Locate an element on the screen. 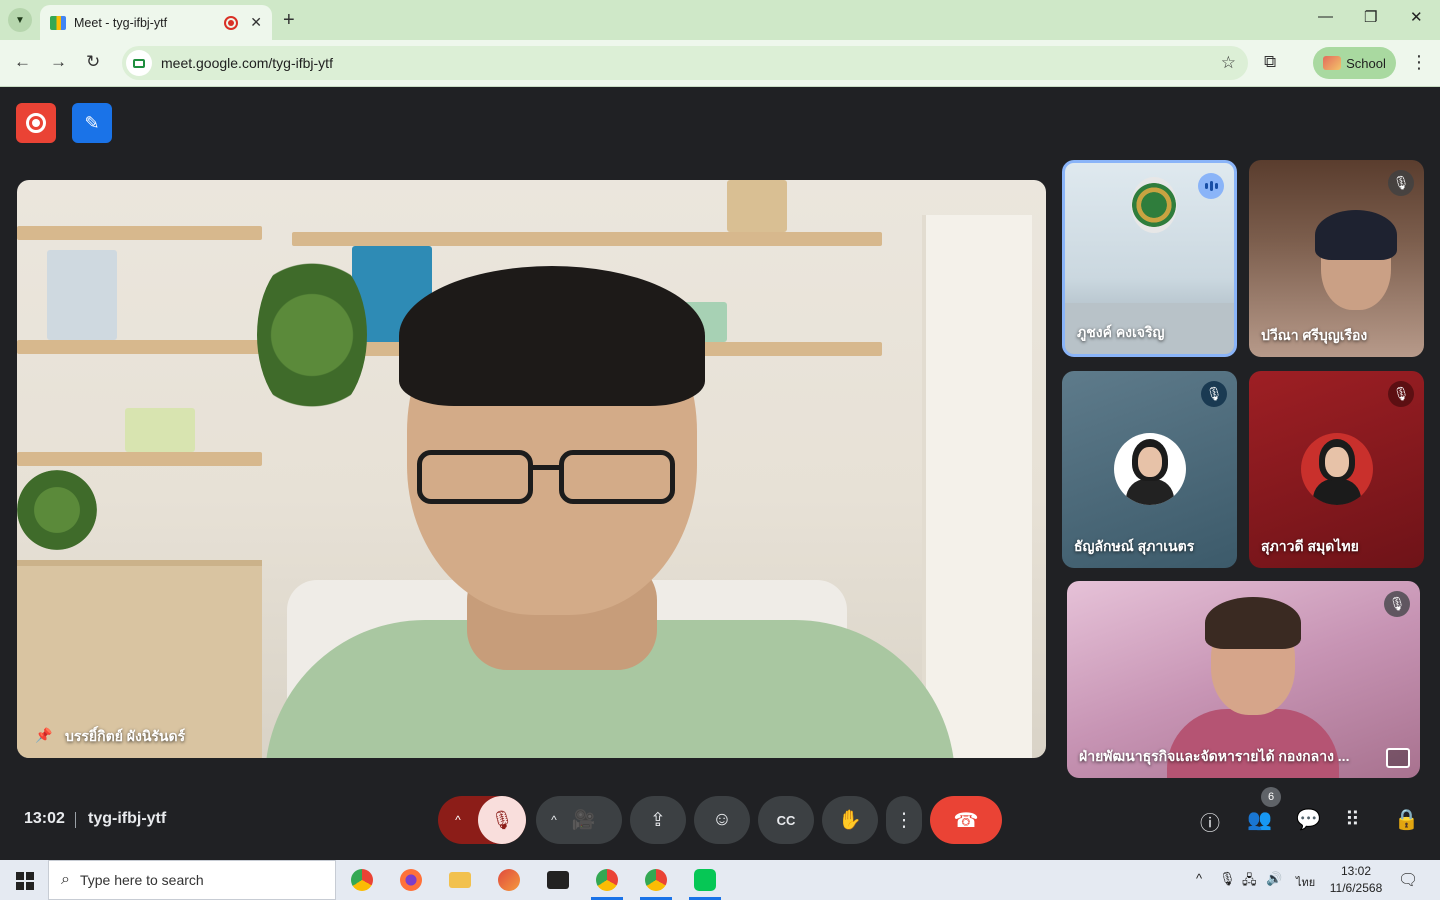  audio-options-button: ^ is located at coordinates (458, 820).